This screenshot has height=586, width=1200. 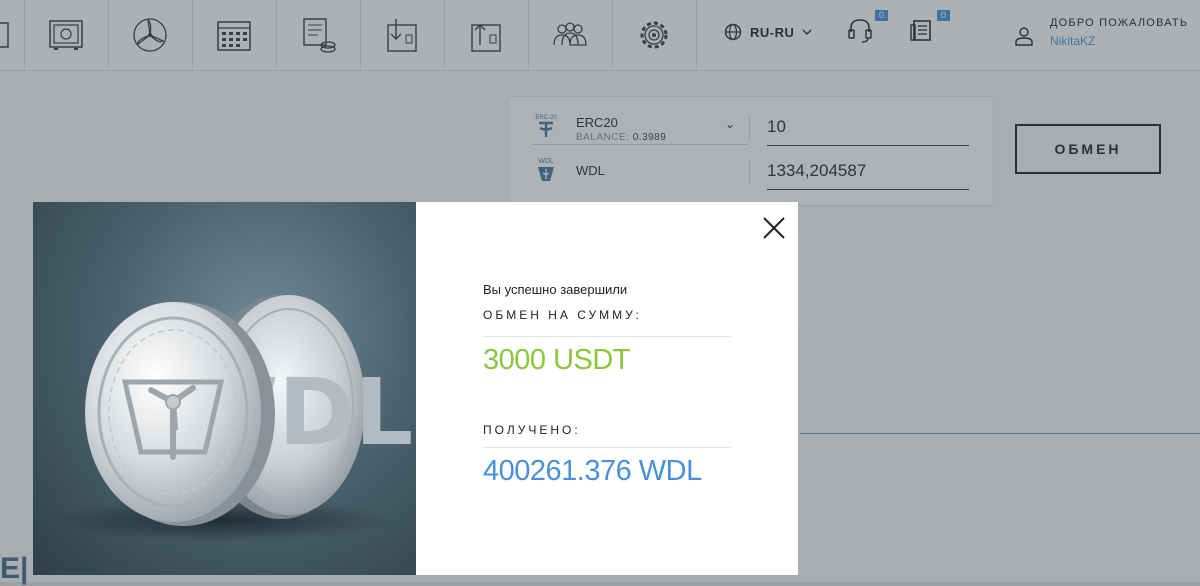 I want to click on success-intro-text: Вы успешно завершили, so click(x=555, y=289).